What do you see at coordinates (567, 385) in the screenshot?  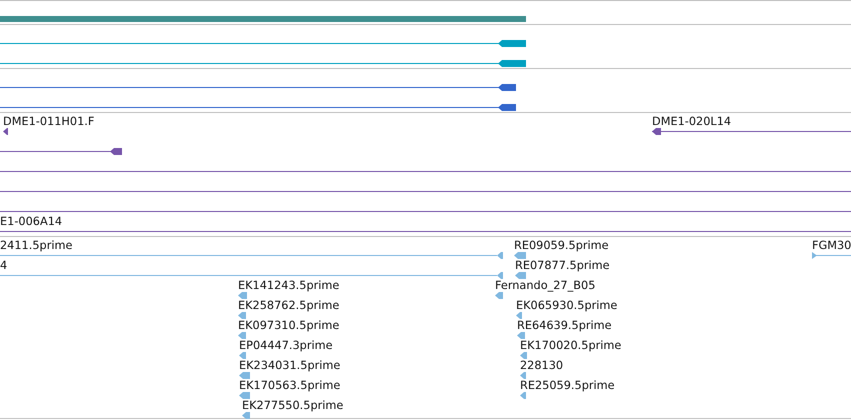 I see `feature-label: RE25059.5prime` at bounding box center [567, 385].